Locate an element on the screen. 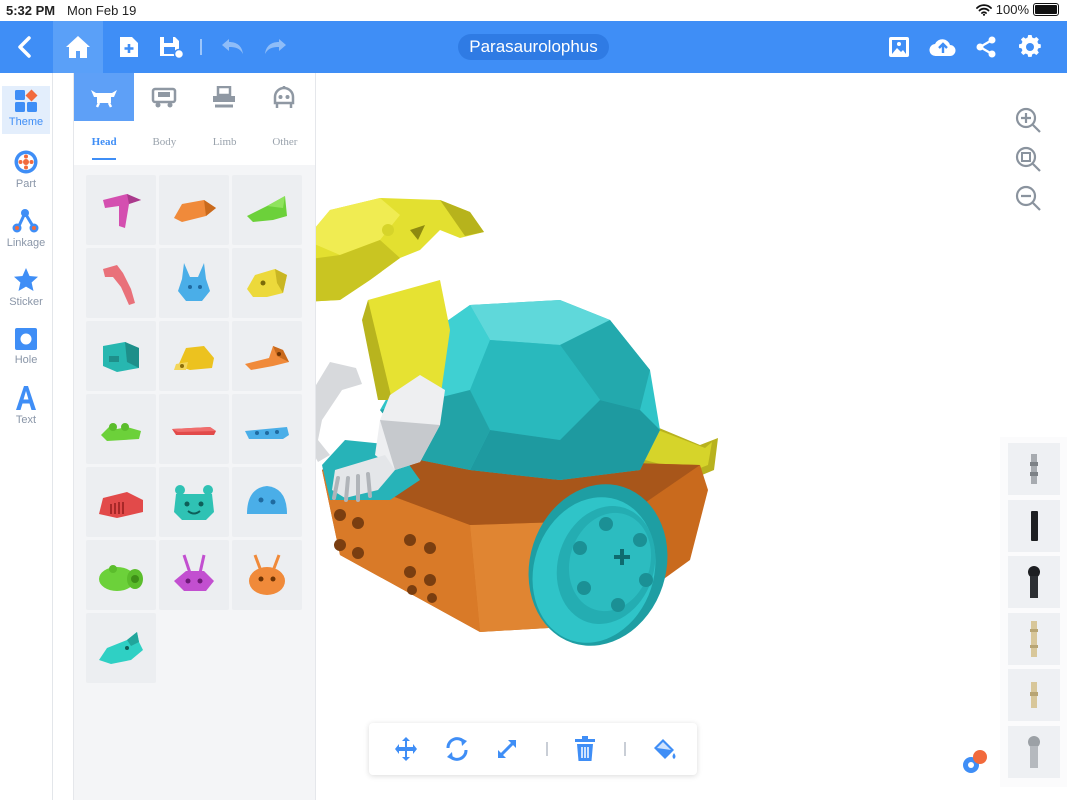 This screenshot has height=800, width=1067. status-bar: 5:32 PM Mon Feb 19 100% is located at coordinates (533, 10).